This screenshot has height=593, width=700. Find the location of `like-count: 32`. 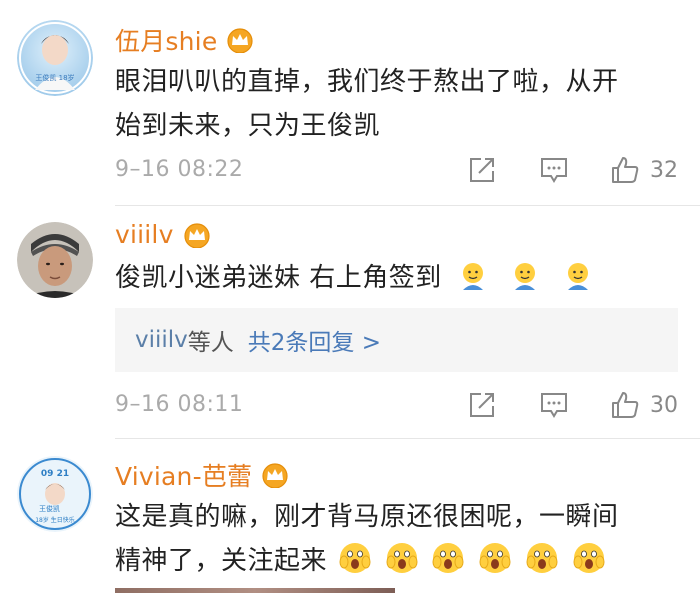

like-count: 32 is located at coordinates (664, 170).